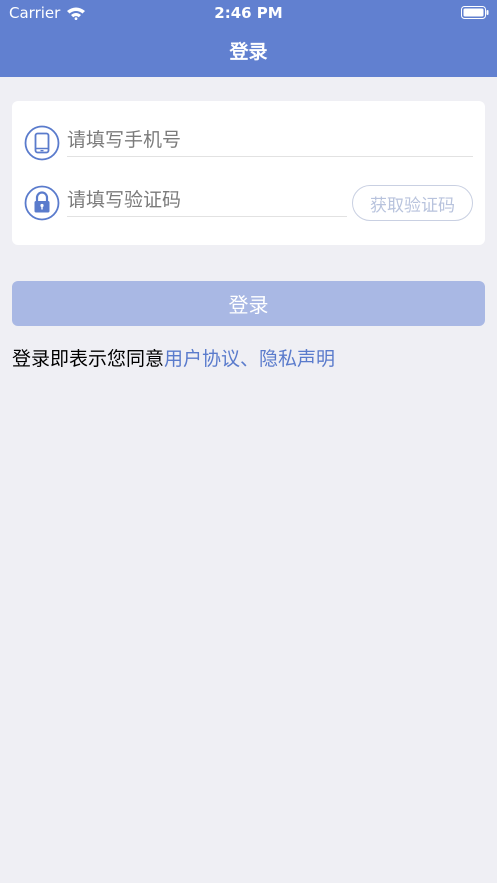 The image size is (497, 883). What do you see at coordinates (248, 38) in the screenshot?
I see `header: Carrier 2:46 PM 登录` at bounding box center [248, 38].